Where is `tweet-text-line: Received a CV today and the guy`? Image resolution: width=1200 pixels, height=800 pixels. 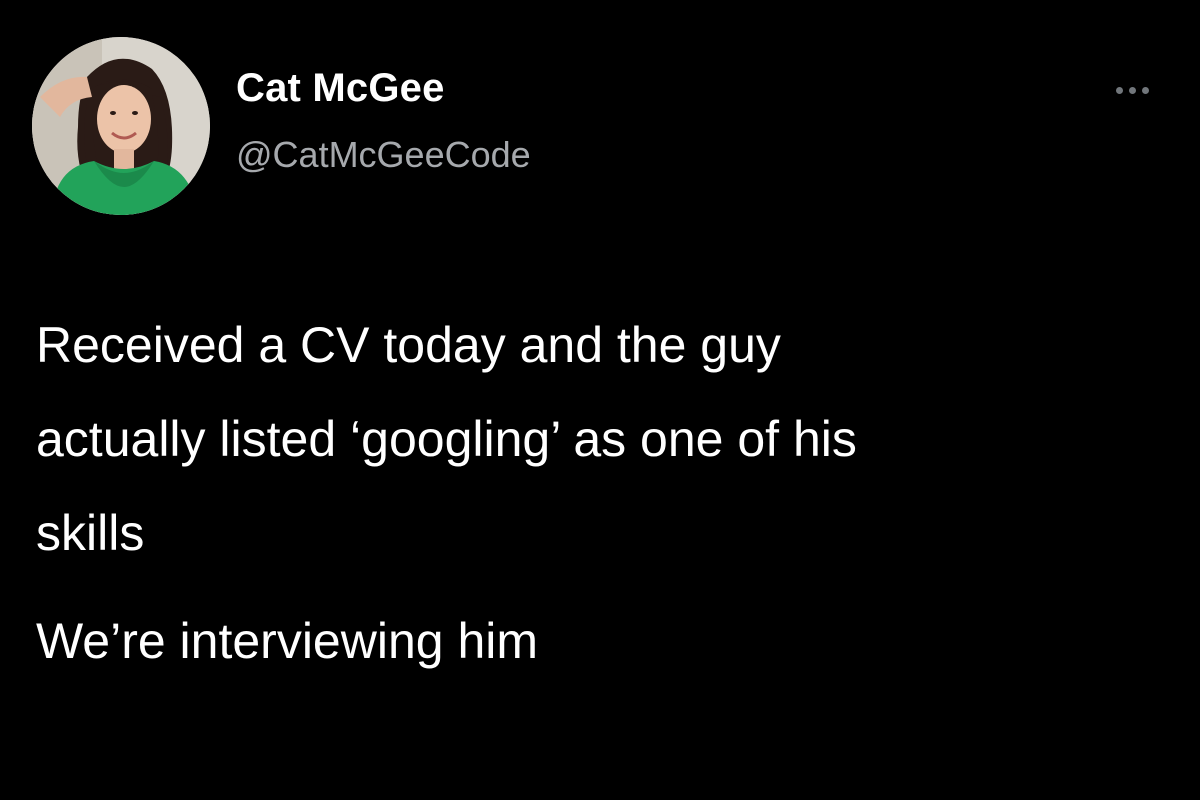
tweet-text-line: Received a CV today and the guy is located at coordinates (408, 345).